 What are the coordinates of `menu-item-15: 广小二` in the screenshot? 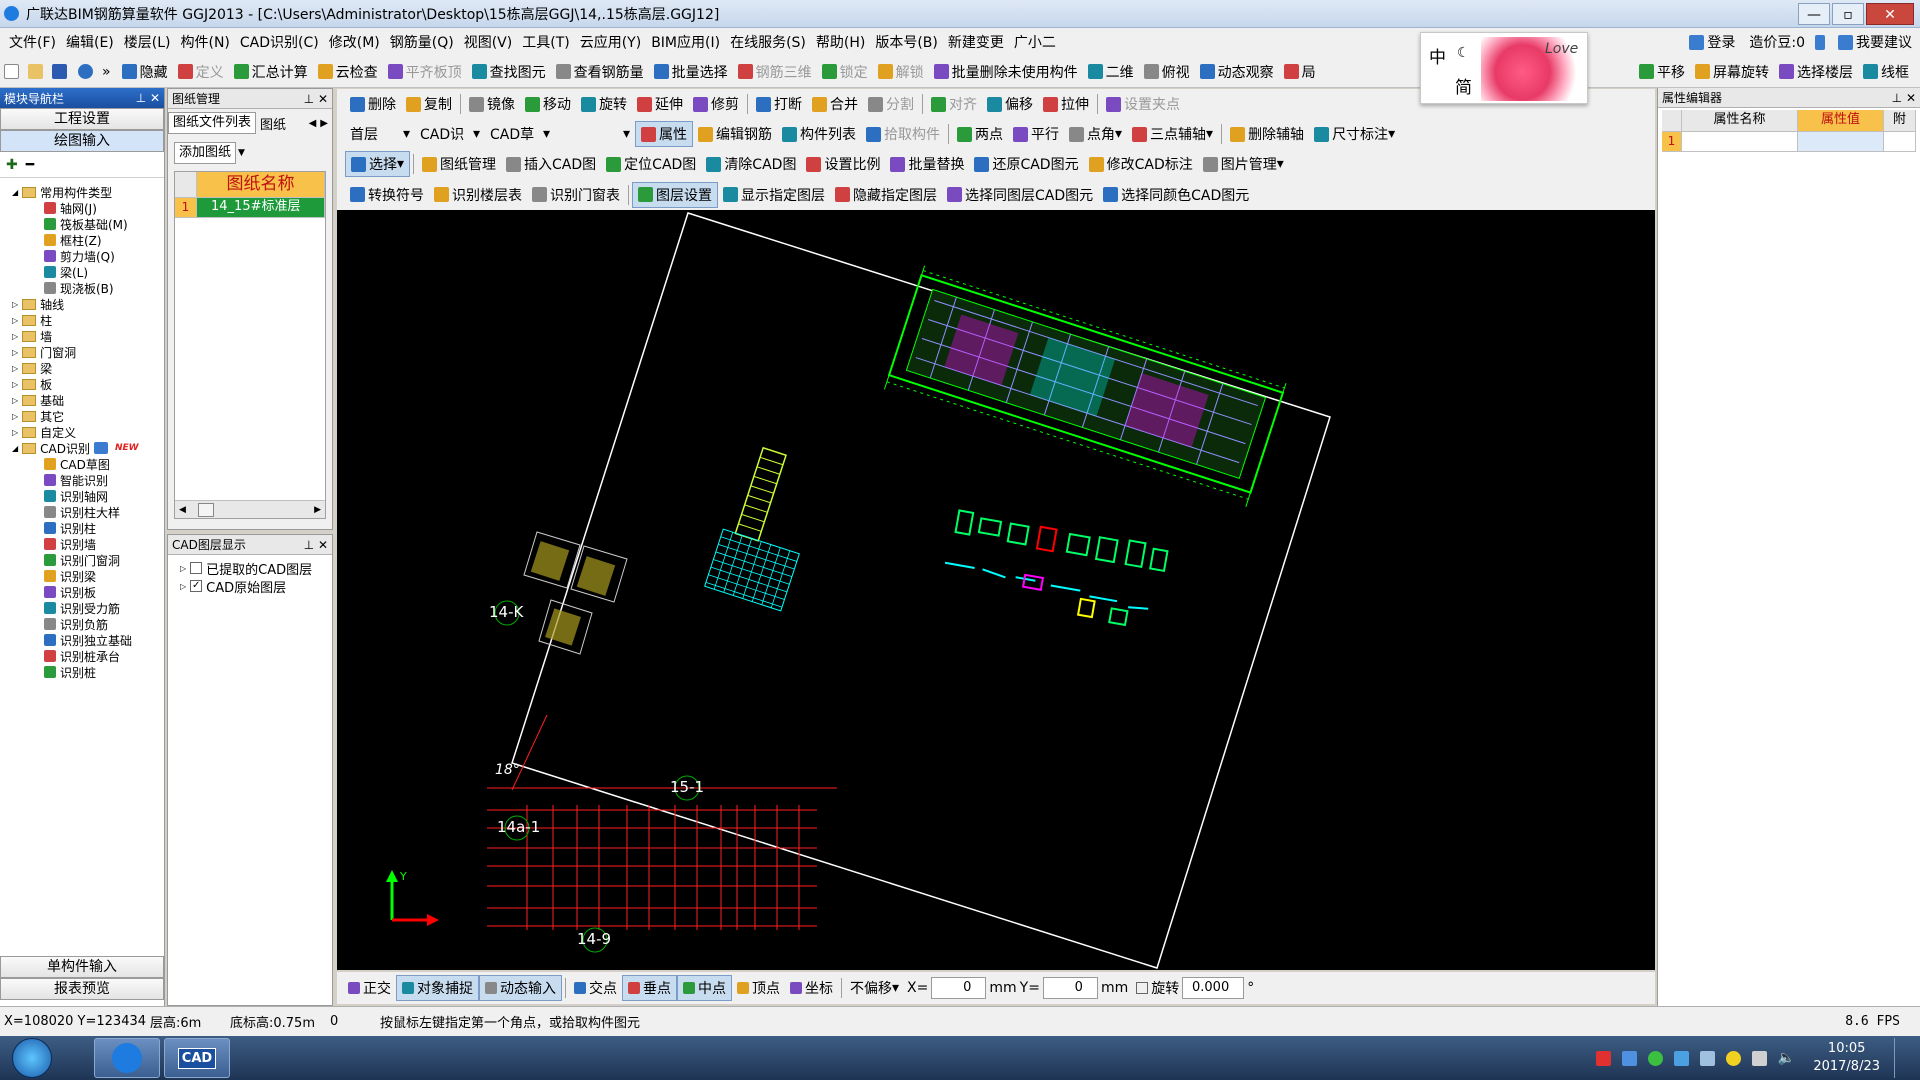 It's located at (1035, 42).